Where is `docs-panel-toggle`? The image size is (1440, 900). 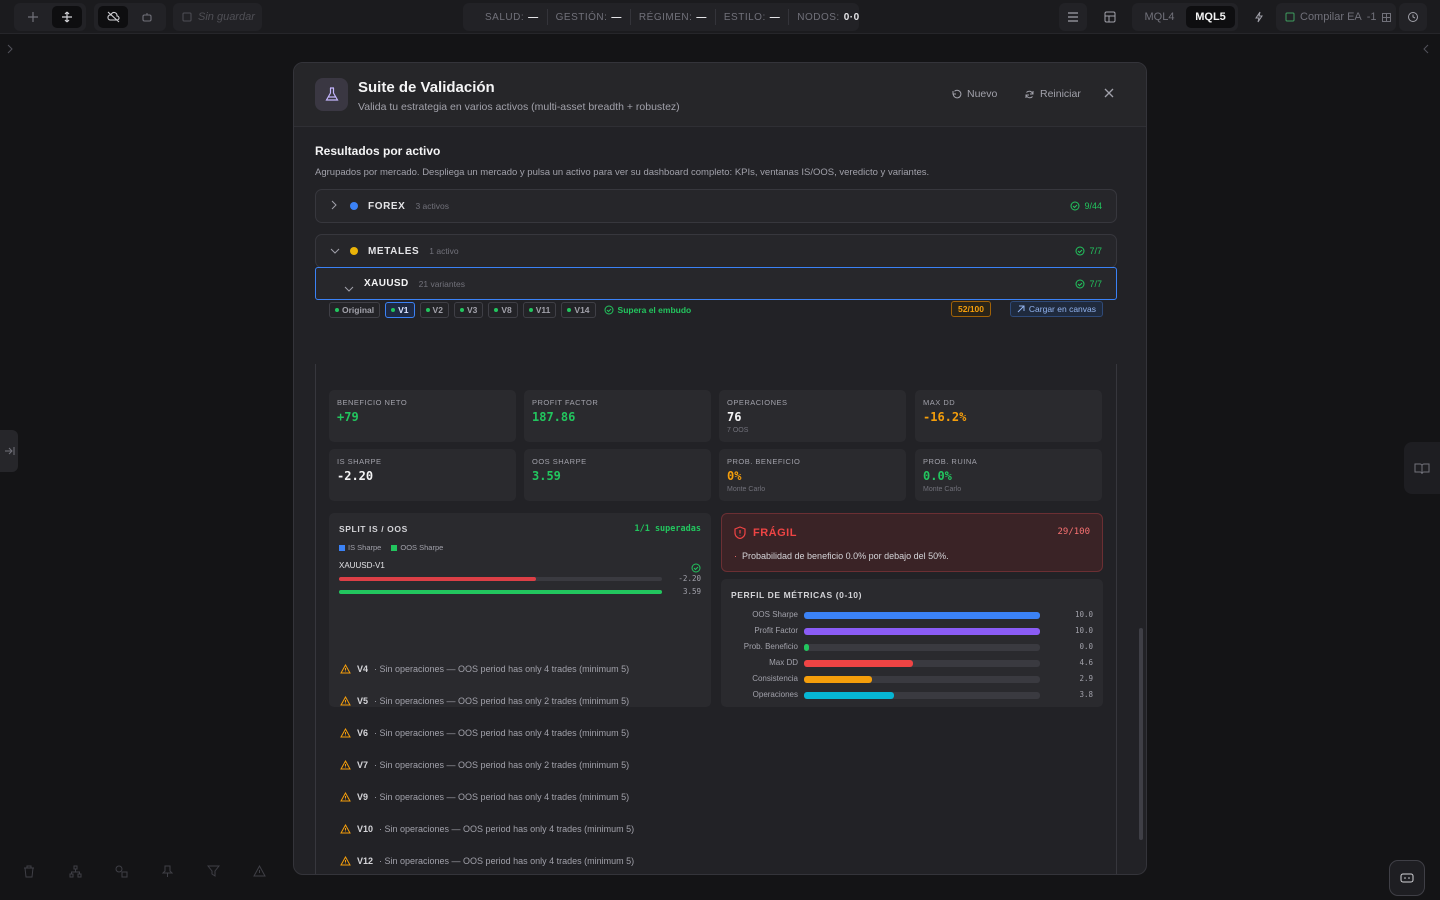 docs-panel-toggle is located at coordinates (1422, 468).